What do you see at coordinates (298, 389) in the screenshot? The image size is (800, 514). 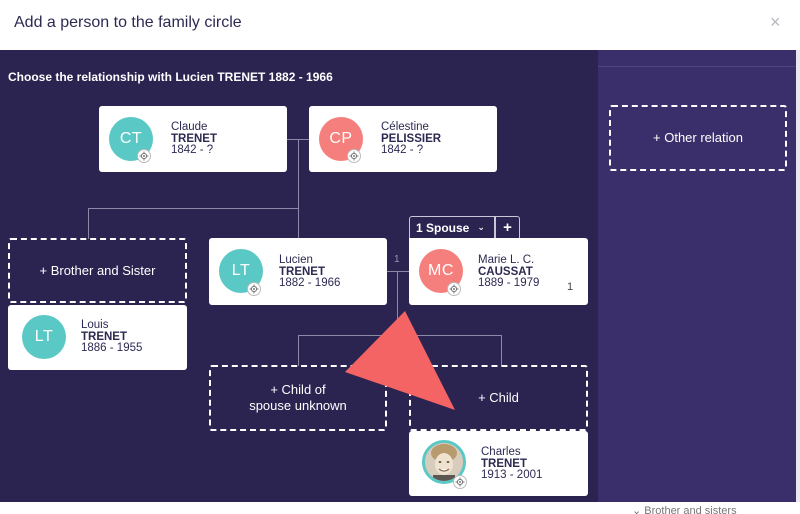 I see `child-unknown-label-line1: + Child of` at bounding box center [298, 389].